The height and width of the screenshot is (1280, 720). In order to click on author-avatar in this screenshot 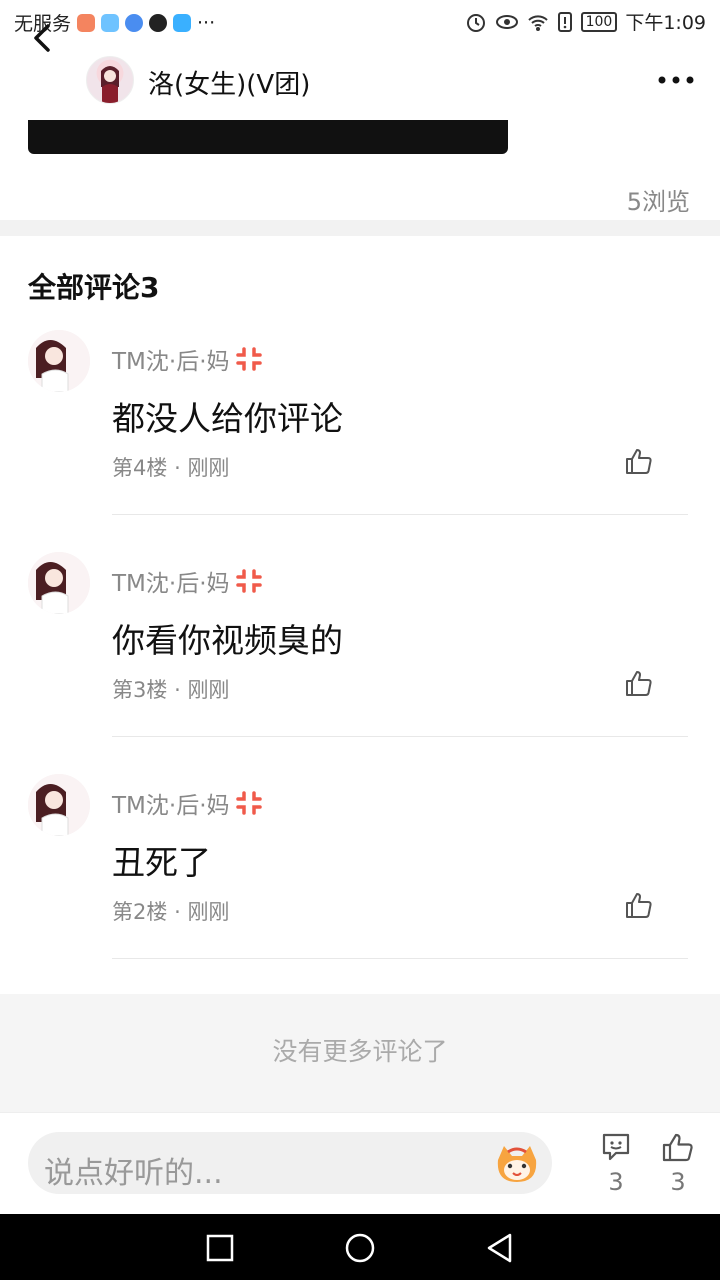, I will do `click(110, 80)`.